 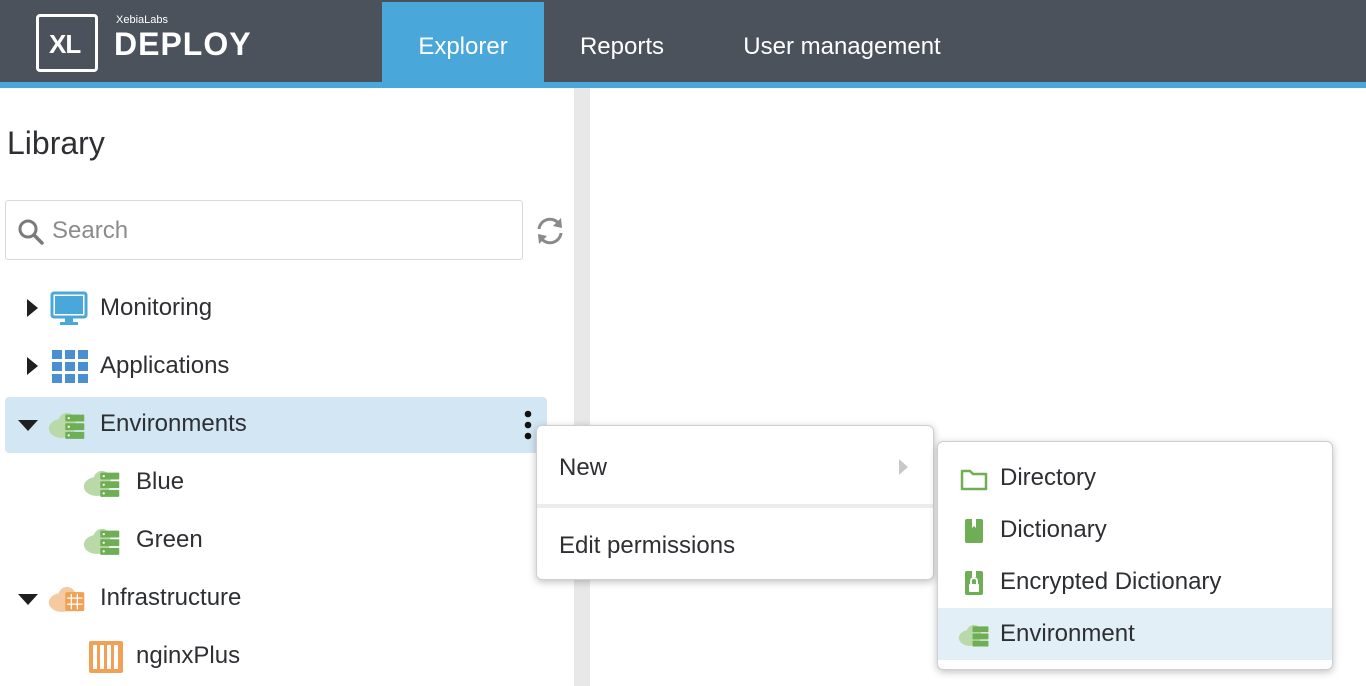 What do you see at coordinates (165, 365) in the screenshot?
I see `tree-item-label: Applications` at bounding box center [165, 365].